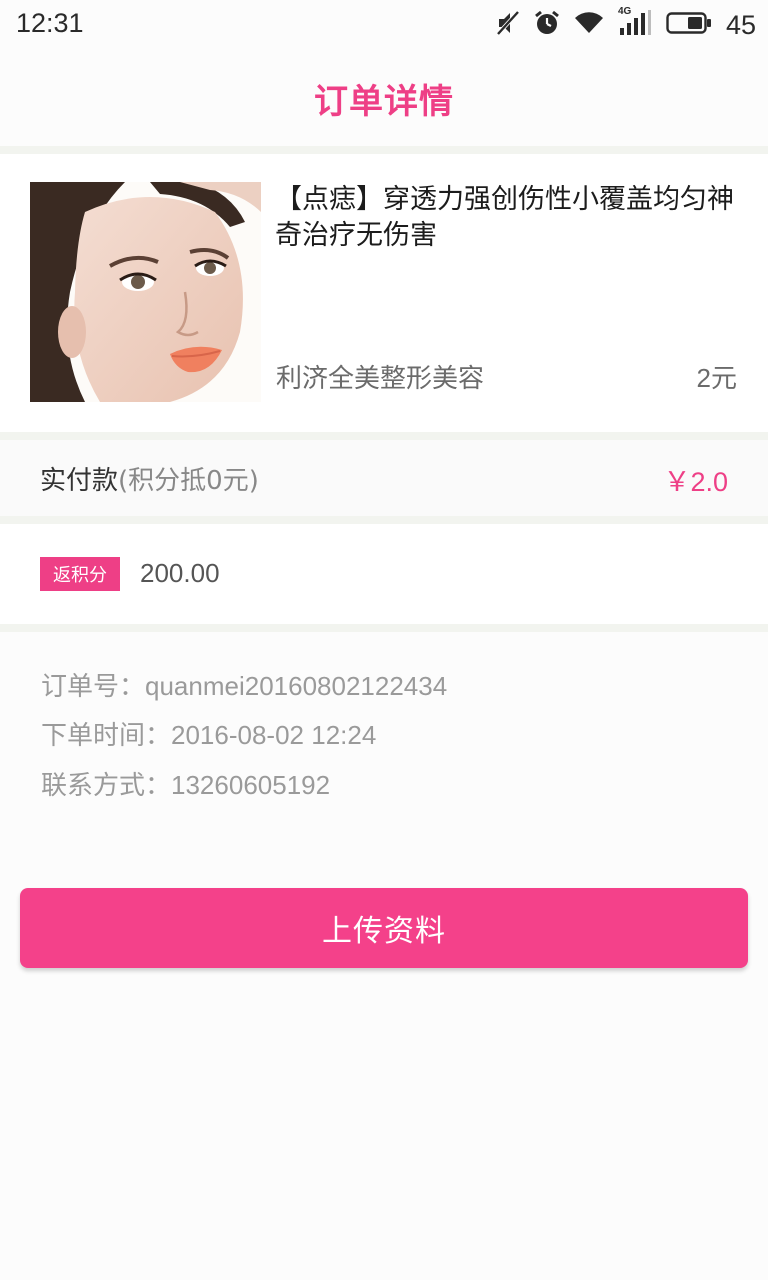 The image size is (768, 1280). I want to click on product-price: 2元, so click(716, 378).